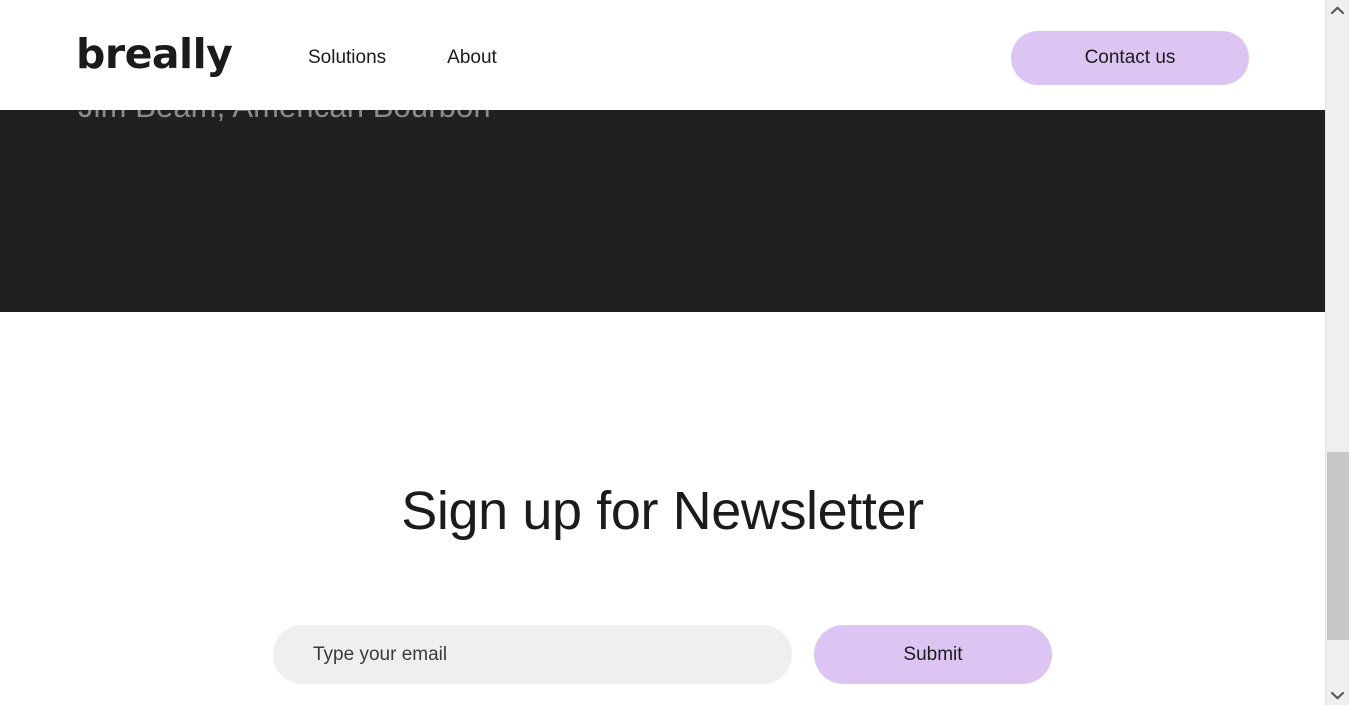  What do you see at coordinates (532, 654) in the screenshot?
I see `email-input` at bounding box center [532, 654].